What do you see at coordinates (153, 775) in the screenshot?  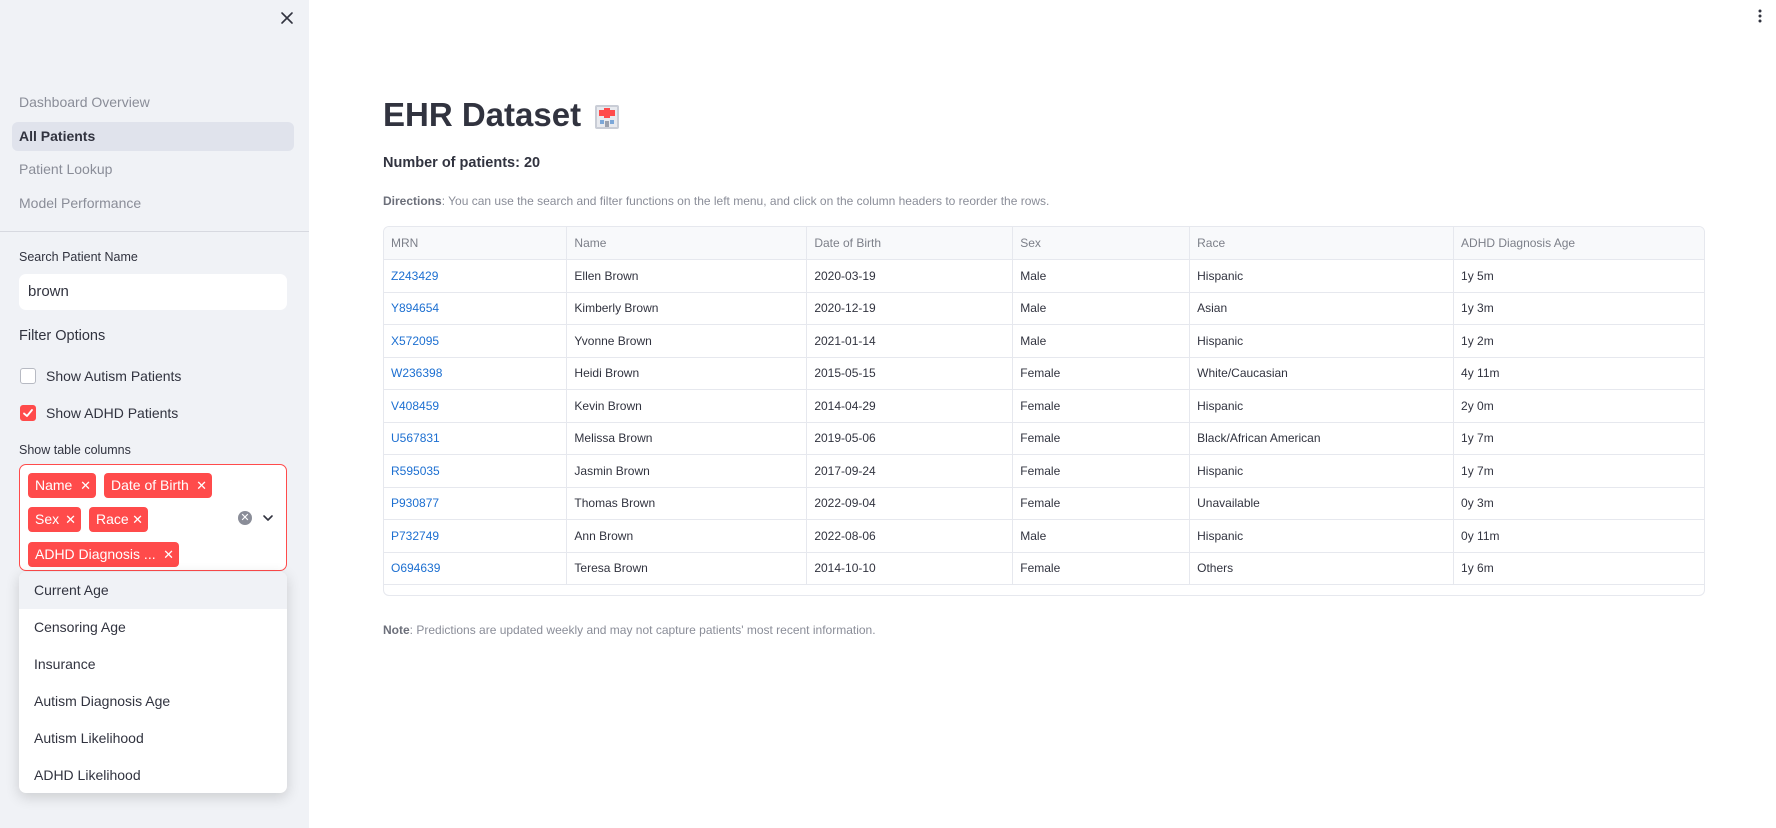 I see `dropdown-option-adhd-likelihood: ADHD Likelihood` at bounding box center [153, 775].